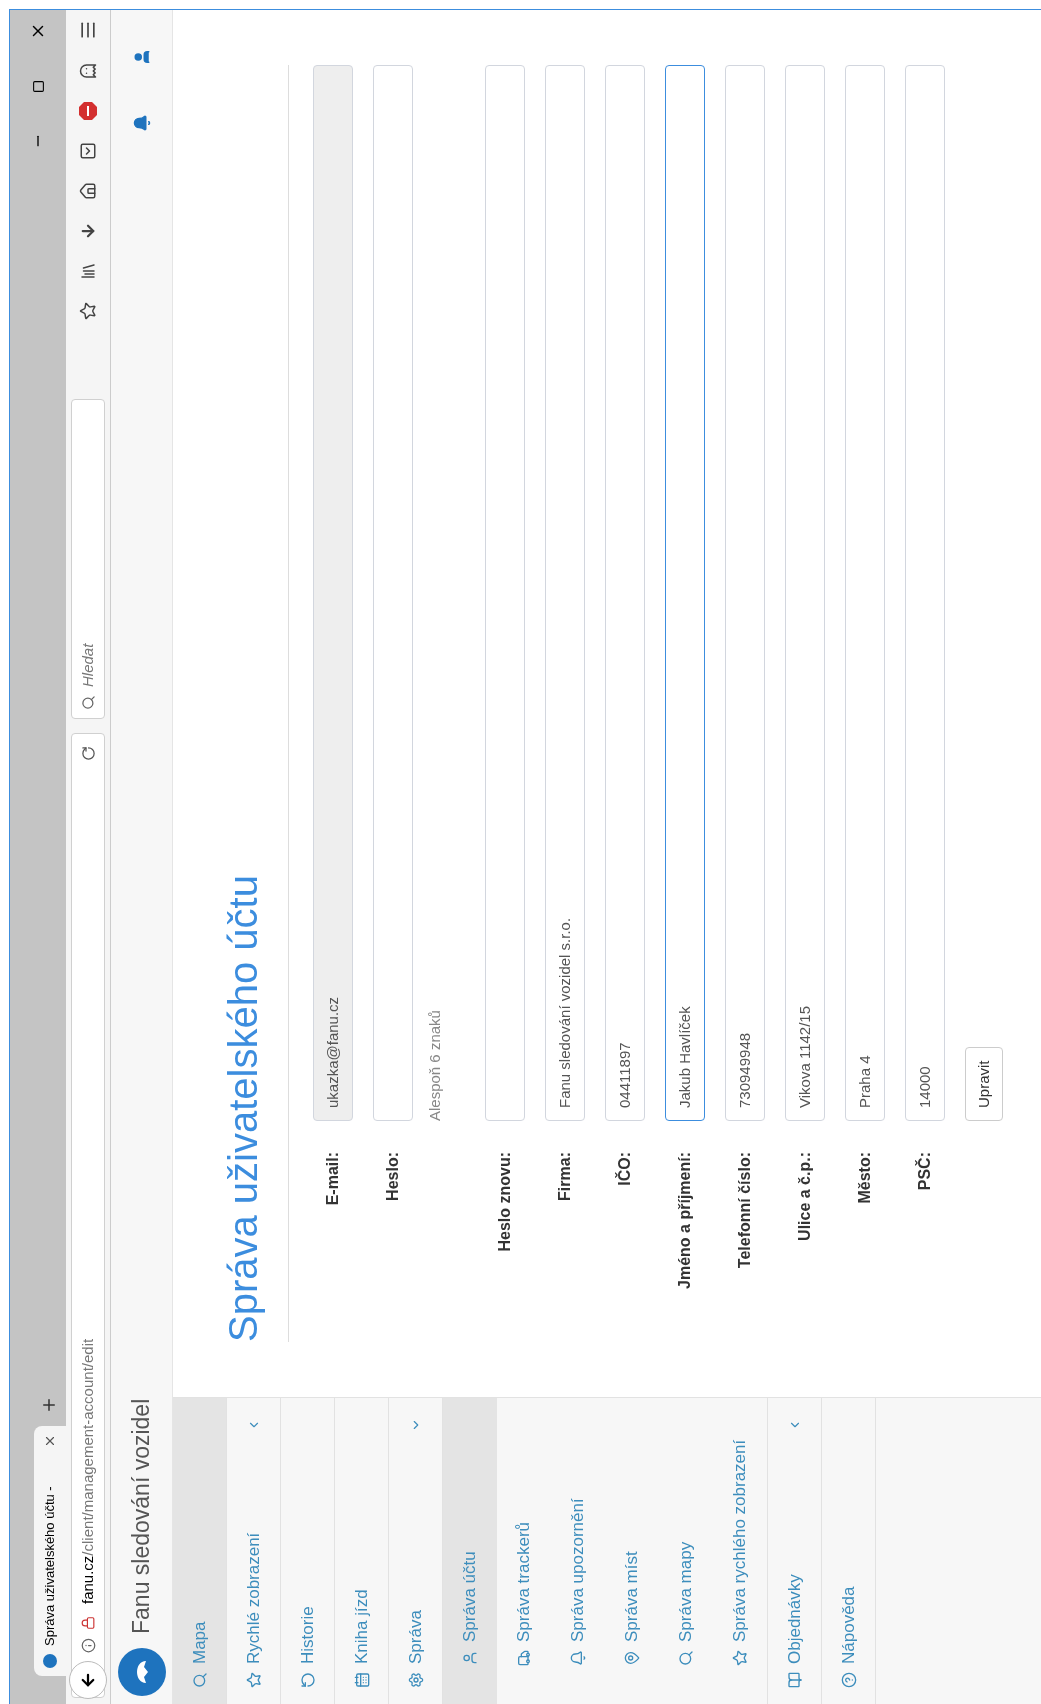 This screenshot has height=1704, width=1041. Describe the element at coordinates (745, 593) in the screenshot. I see `input-field: 730949948` at that location.